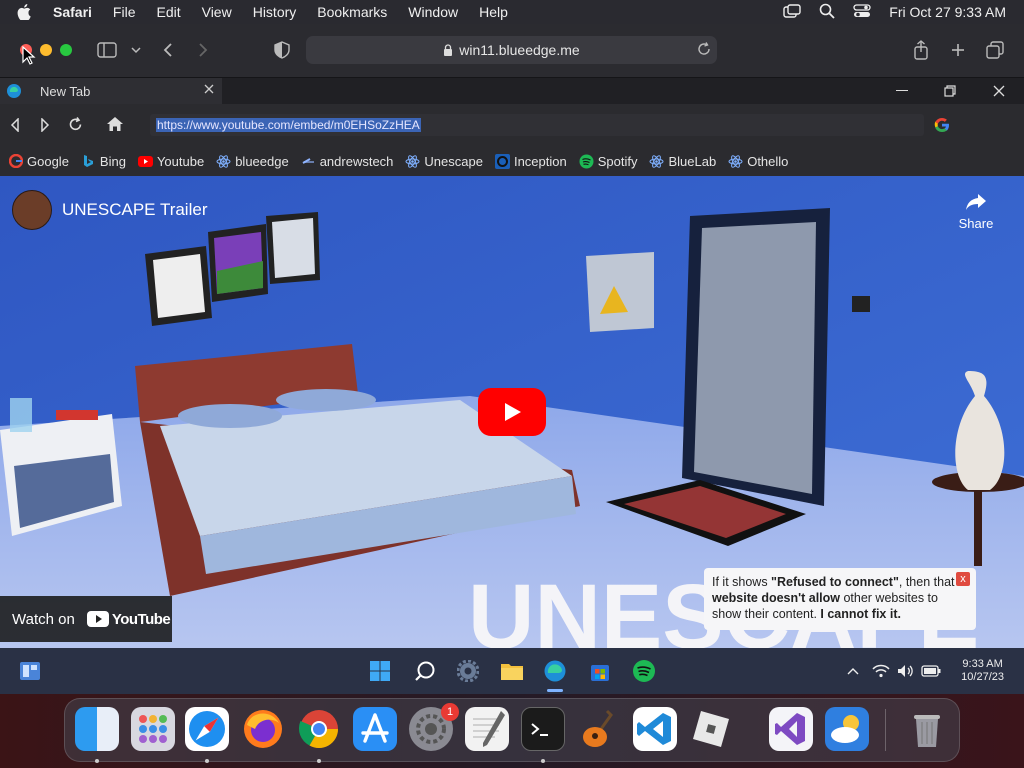  I want to click on spotify-app-icon, so click(644, 671).